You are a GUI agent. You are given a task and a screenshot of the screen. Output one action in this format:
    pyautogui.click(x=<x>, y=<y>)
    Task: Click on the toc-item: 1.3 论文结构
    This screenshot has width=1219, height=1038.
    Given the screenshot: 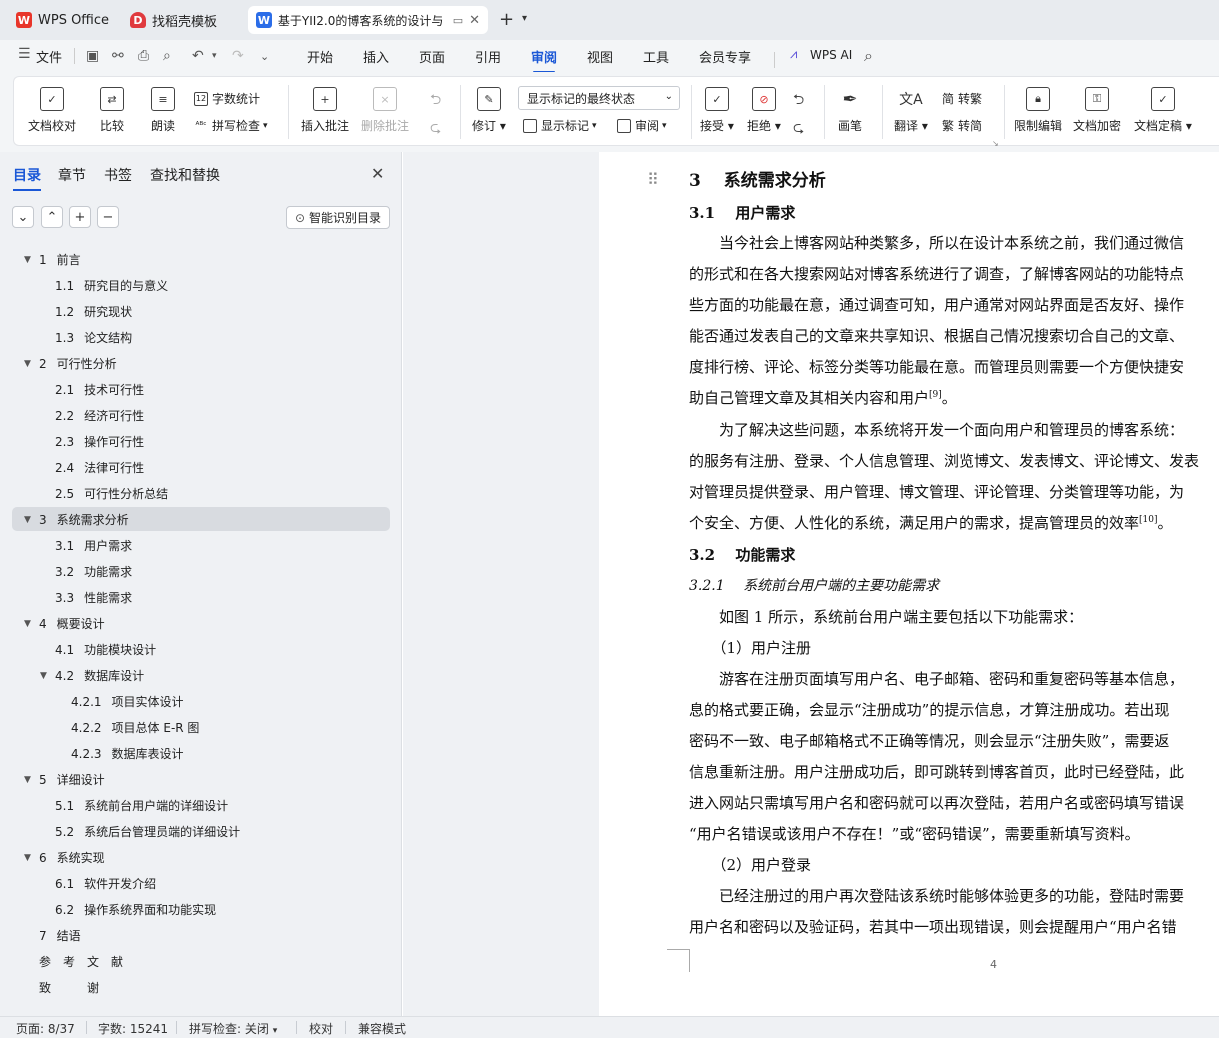 What is the action you would take?
    pyautogui.click(x=93, y=338)
    